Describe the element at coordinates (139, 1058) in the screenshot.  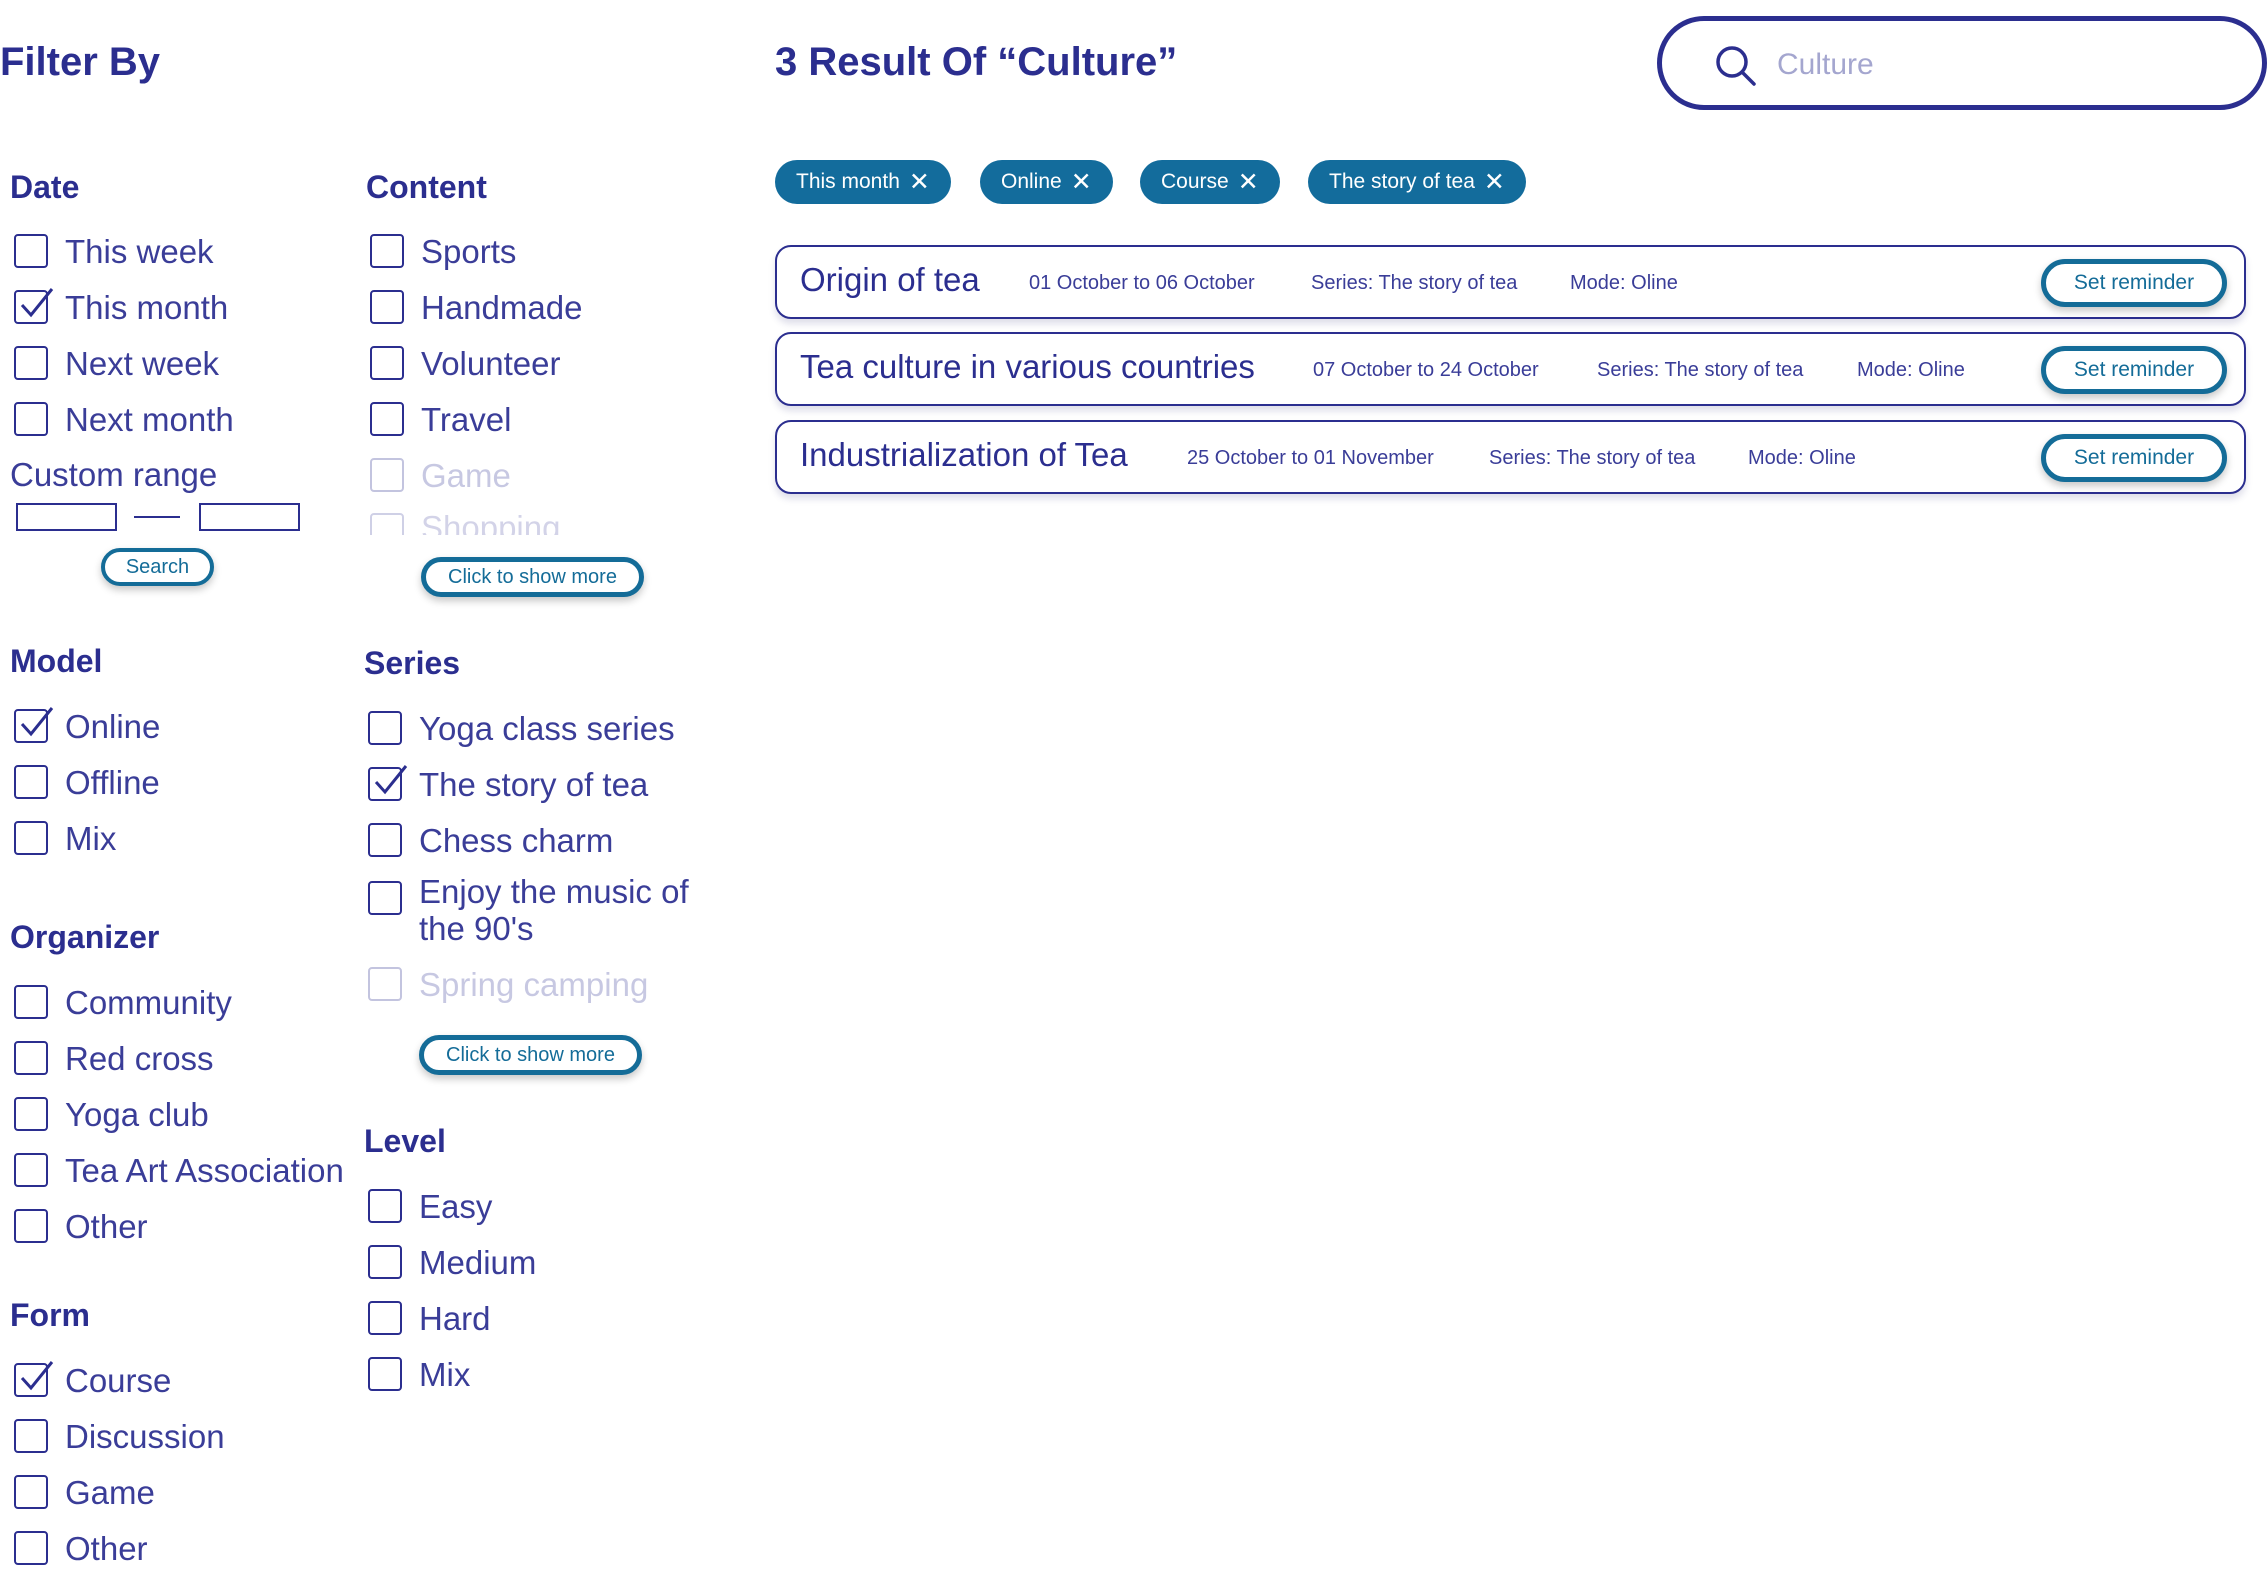
I see `option-label: Red cross` at that location.